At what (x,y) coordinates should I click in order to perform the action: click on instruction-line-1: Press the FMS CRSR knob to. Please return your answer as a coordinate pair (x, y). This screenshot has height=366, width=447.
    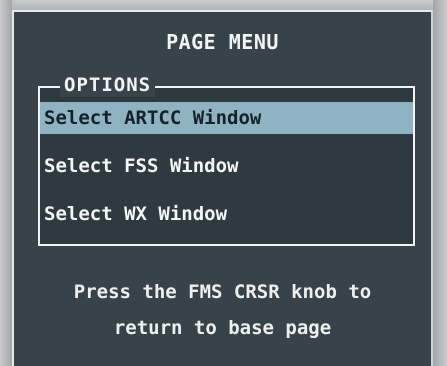
    Looking at the image, I should click on (222, 292).